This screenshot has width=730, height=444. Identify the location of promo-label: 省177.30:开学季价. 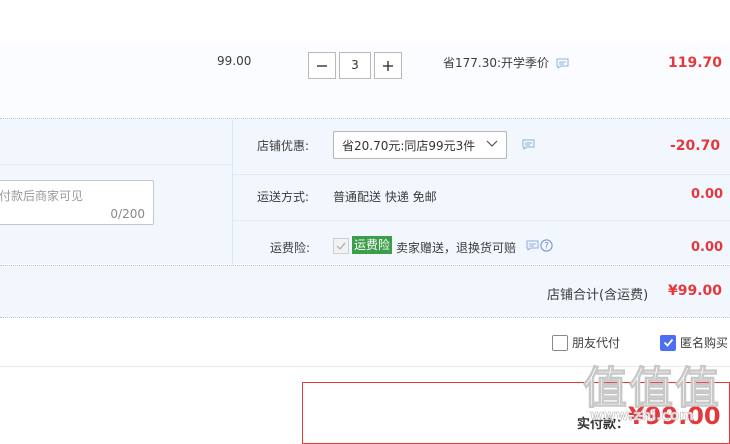
(496, 63).